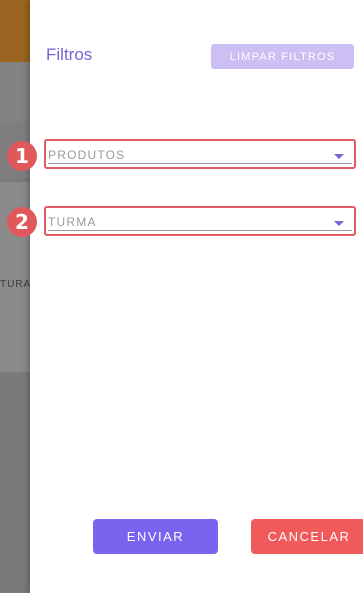 The width and height of the screenshot is (363, 593). I want to click on cancel-button: CANCELAR, so click(307, 536).